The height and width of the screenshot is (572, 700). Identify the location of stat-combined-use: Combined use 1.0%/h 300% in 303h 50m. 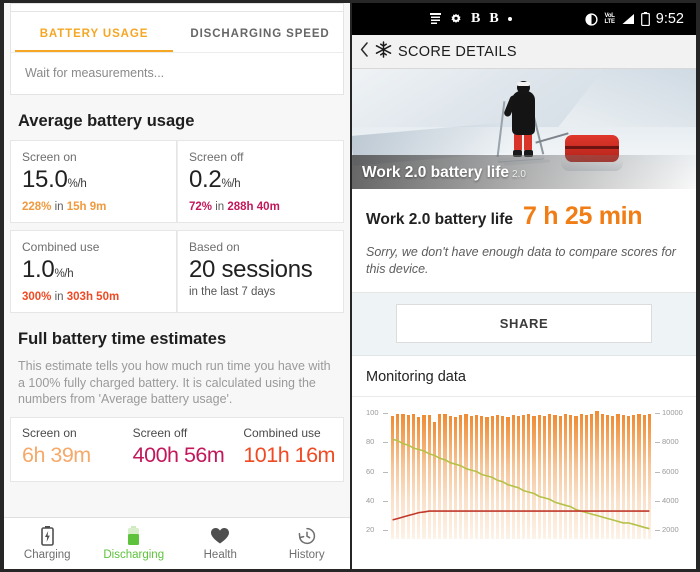
(93, 271).